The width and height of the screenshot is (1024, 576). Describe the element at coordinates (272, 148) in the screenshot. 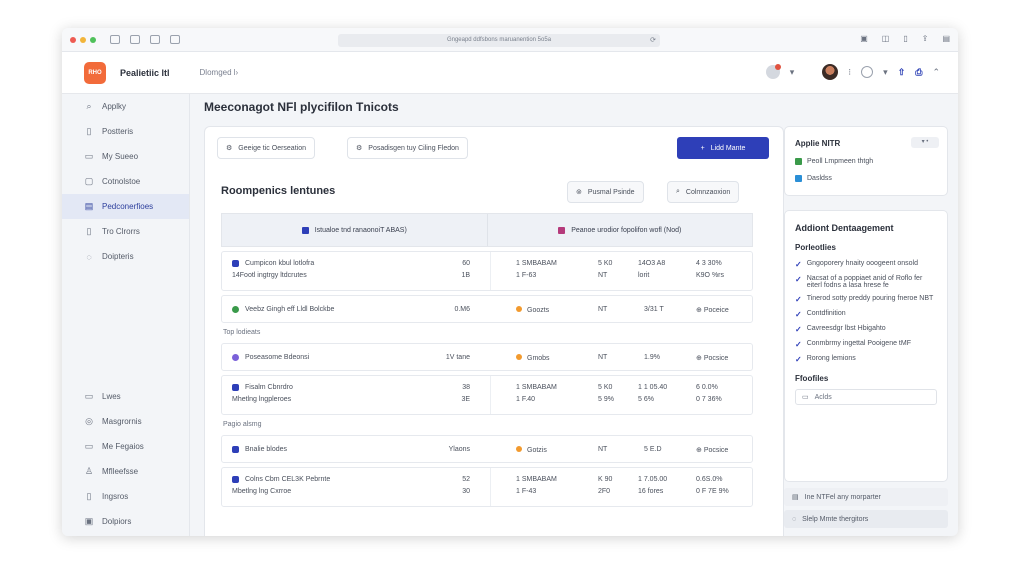

I see `chip-label: Geeige tic Oerseation` at that location.